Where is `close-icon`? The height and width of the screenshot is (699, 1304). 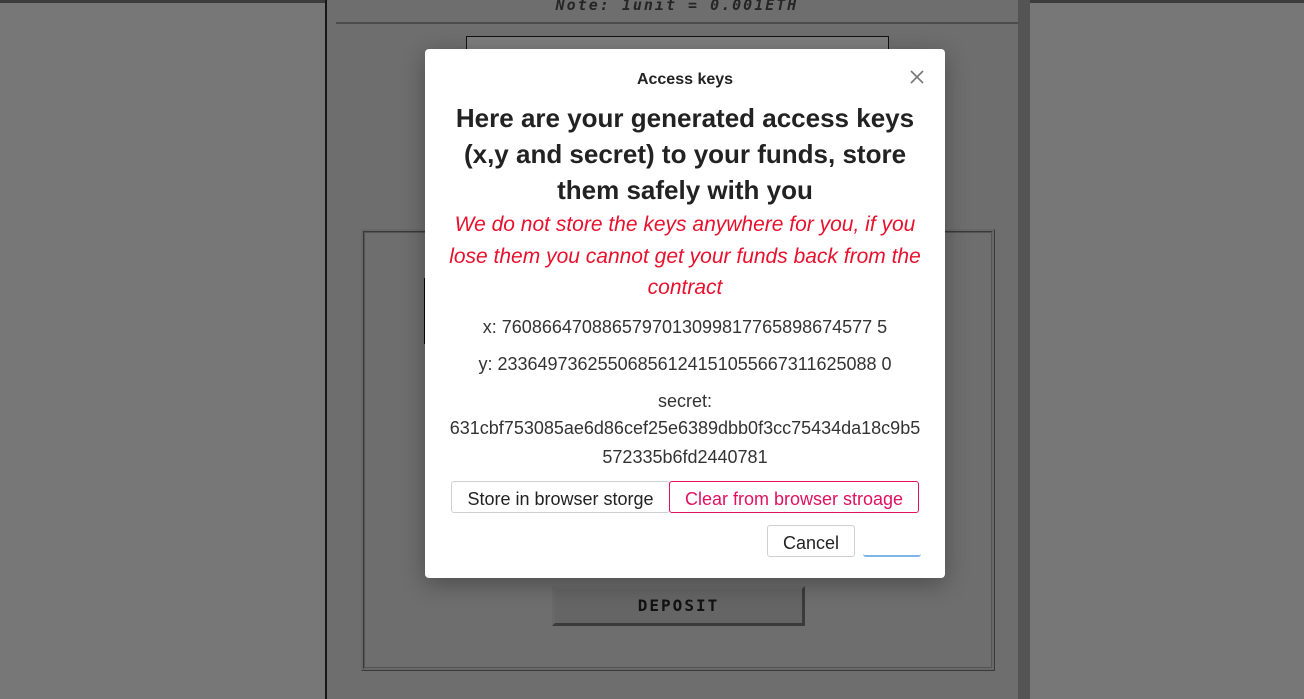 close-icon is located at coordinates (917, 77).